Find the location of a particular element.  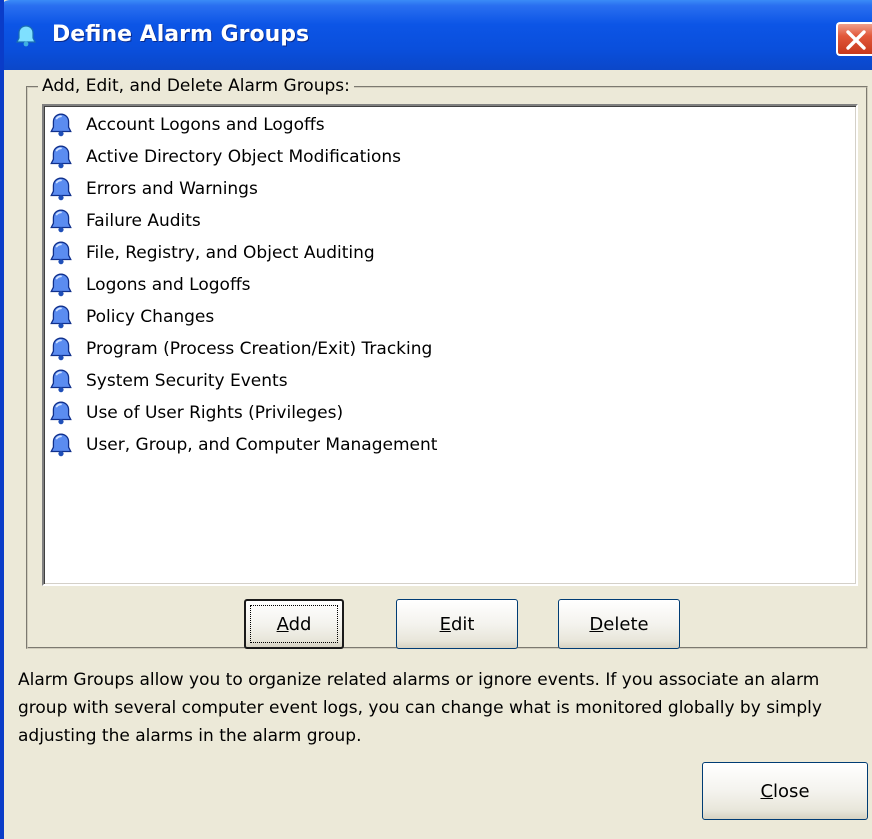

list-item: Active Directory Object Modifications is located at coordinates (224, 157).